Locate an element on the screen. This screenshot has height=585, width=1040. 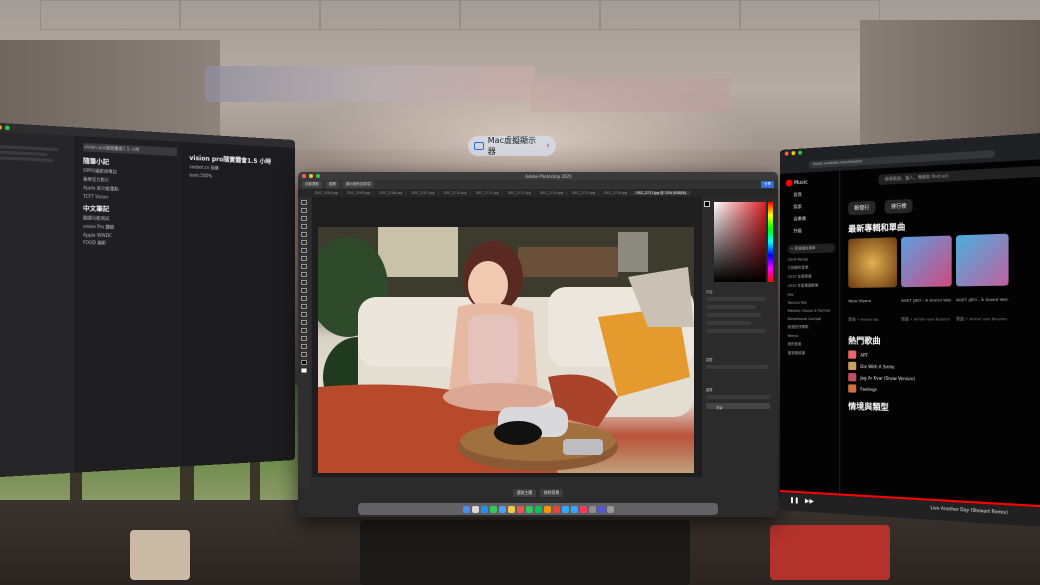
playlist-item: 我的音樂 is located at coordinates (812, 344).